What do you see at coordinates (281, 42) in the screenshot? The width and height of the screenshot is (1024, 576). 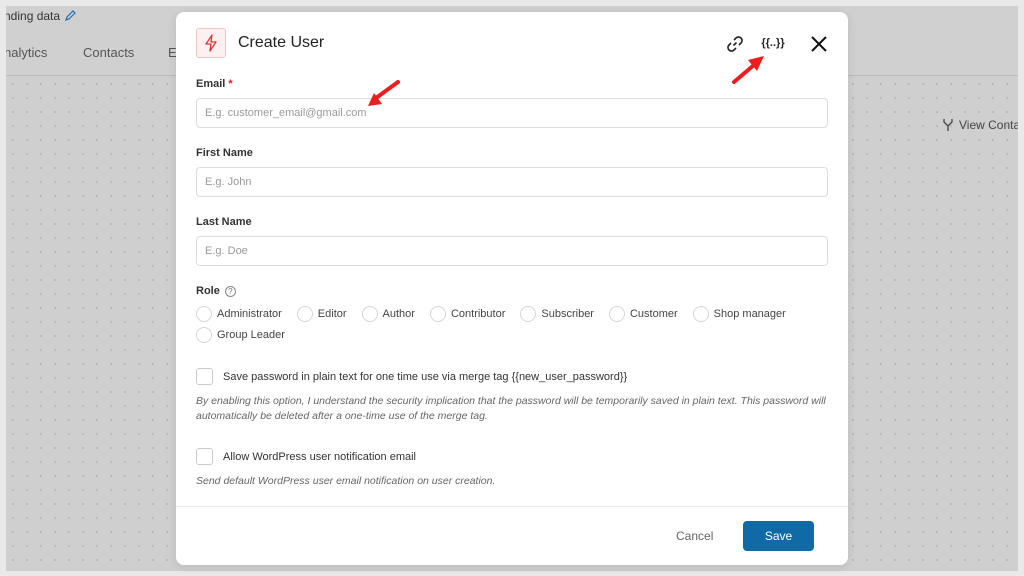 I see `modal-title: Create User` at bounding box center [281, 42].